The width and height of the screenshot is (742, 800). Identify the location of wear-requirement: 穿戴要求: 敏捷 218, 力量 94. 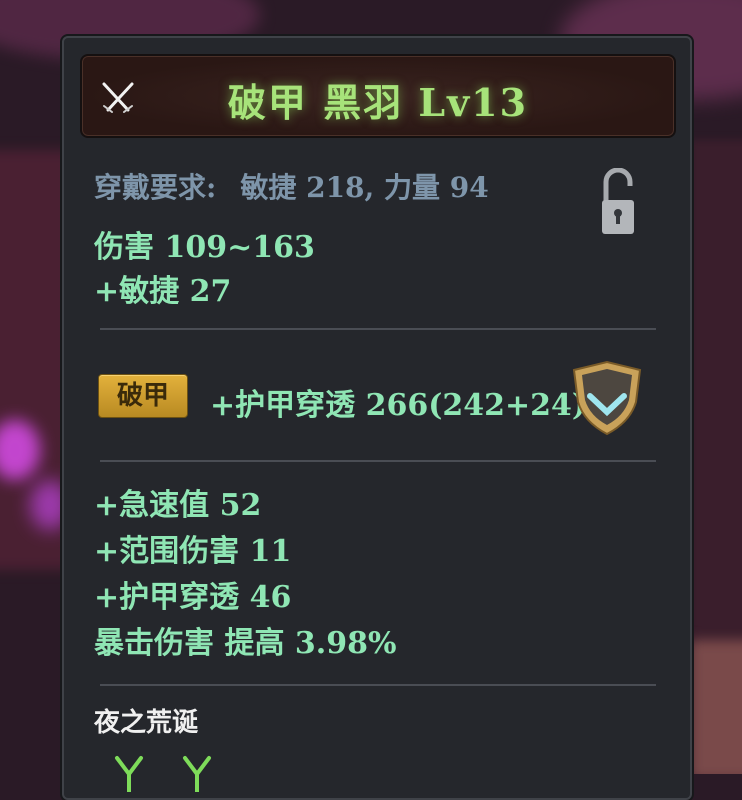
(291, 186).